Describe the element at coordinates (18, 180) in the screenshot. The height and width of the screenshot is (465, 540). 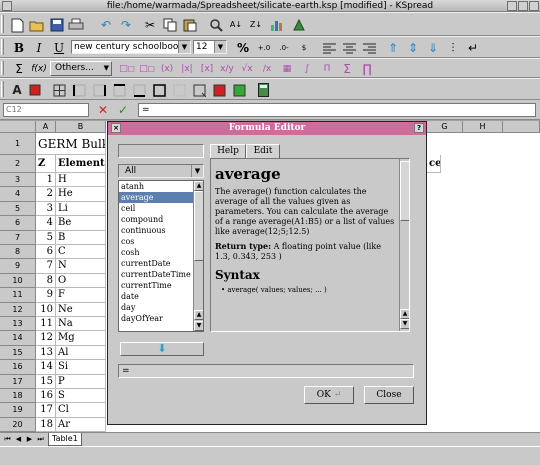
I see `row-header: 3` at that location.